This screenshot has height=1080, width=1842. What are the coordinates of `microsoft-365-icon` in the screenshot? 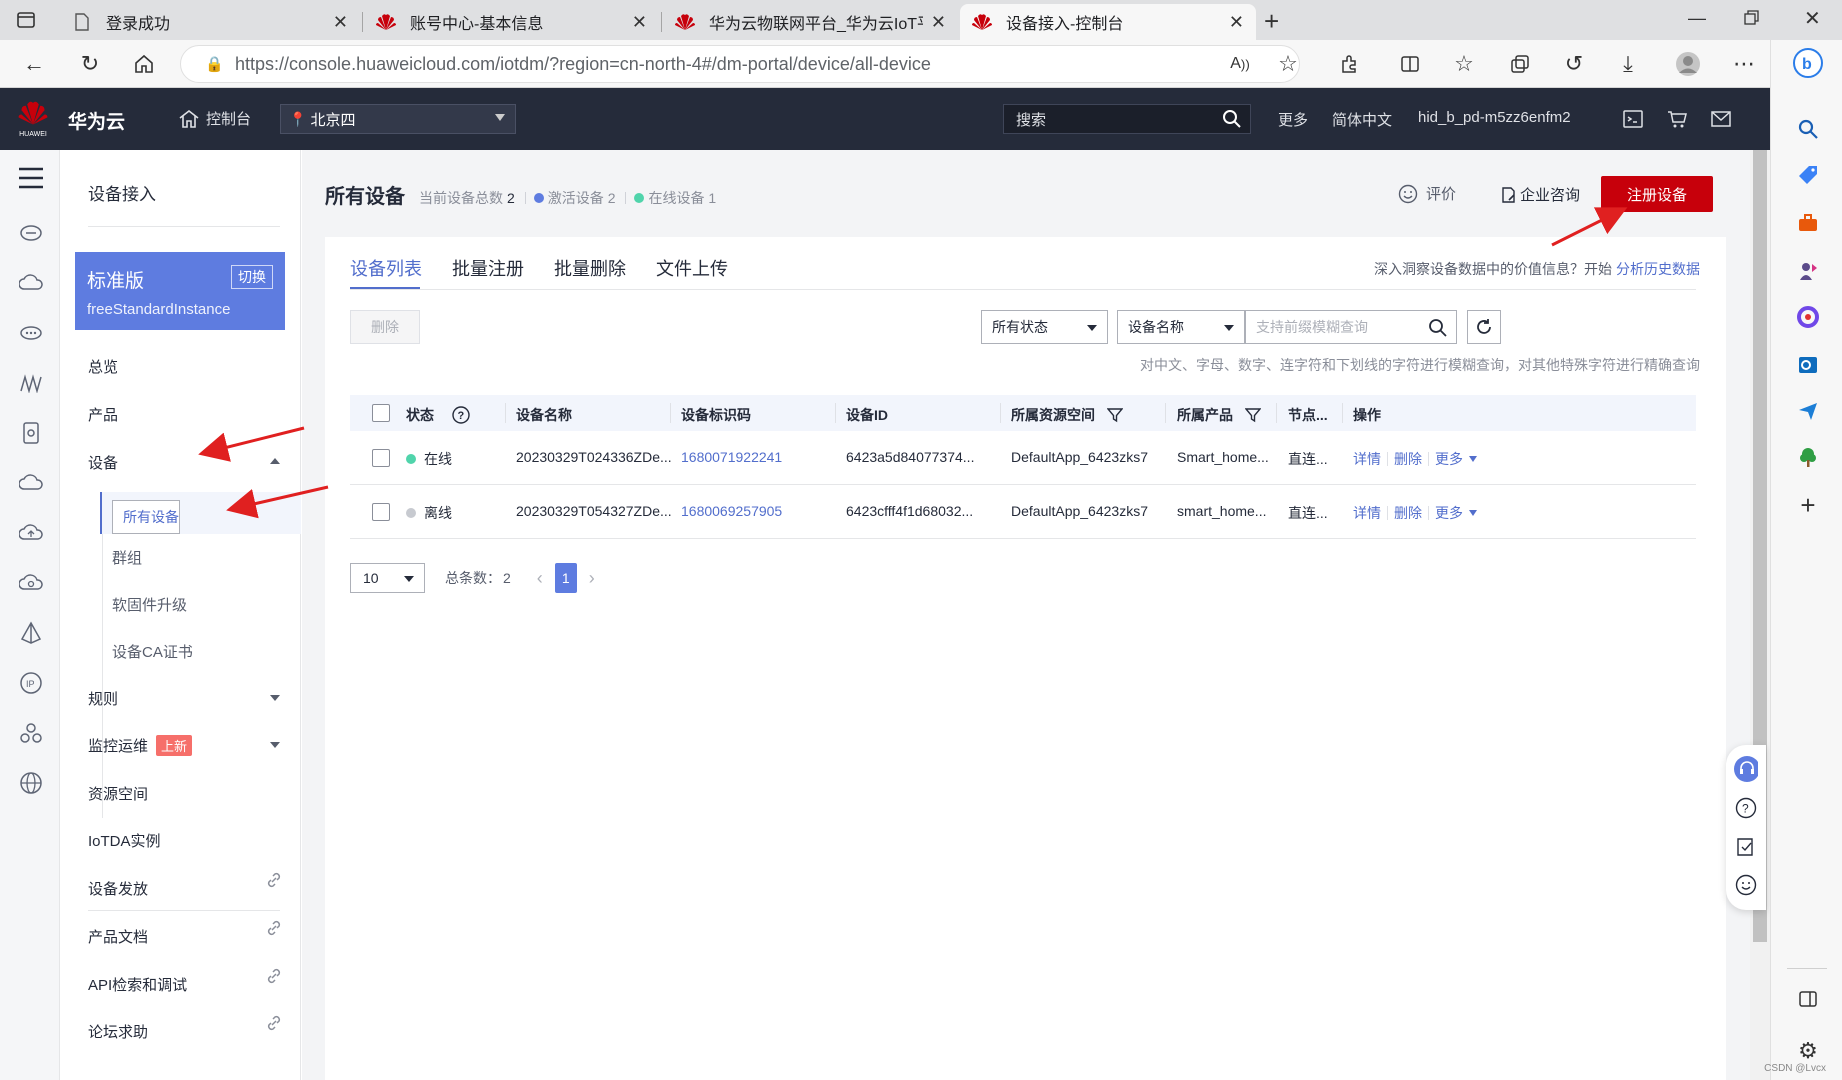 It's located at (1808, 317).